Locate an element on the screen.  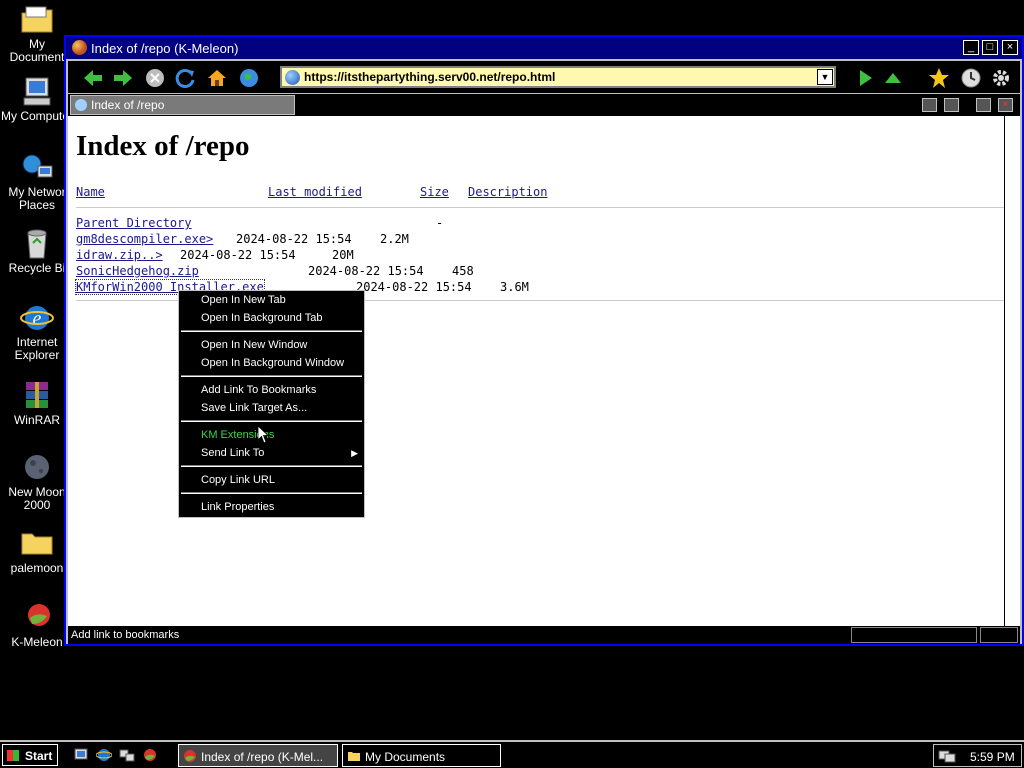
up-icon is located at coordinates (893, 78).